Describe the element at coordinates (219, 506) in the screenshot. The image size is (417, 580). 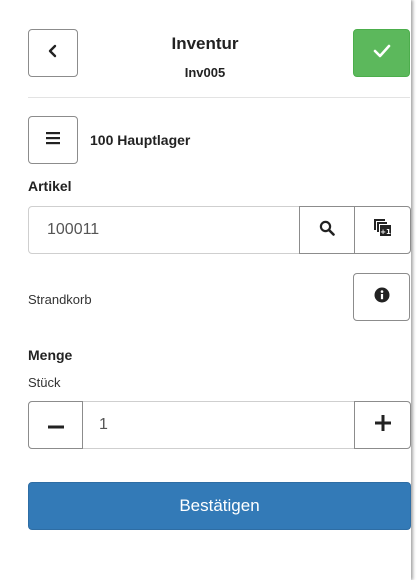
I see `confirm-submit-button: Bestätigen` at that location.